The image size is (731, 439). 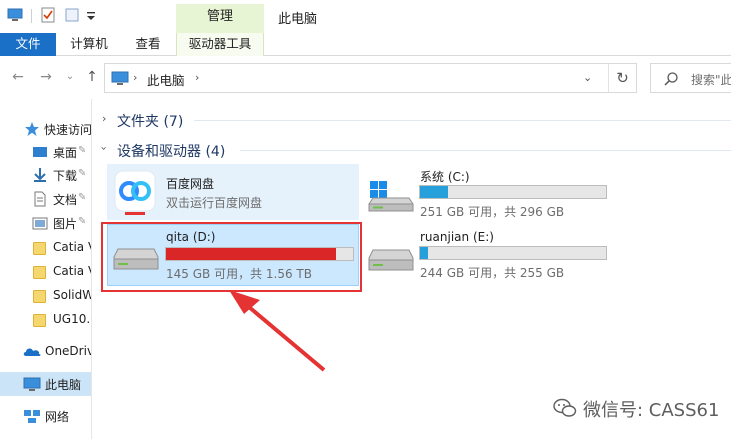 I want to click on new-folder-icon, so click(x=72, y=15).